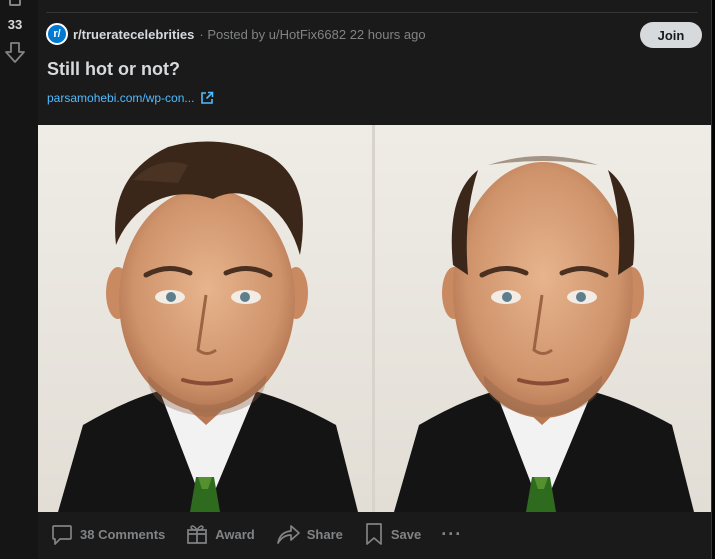 Image resolution: width=715 pixels, height=559 pixels. I want to click on divider, so click(372, 12).